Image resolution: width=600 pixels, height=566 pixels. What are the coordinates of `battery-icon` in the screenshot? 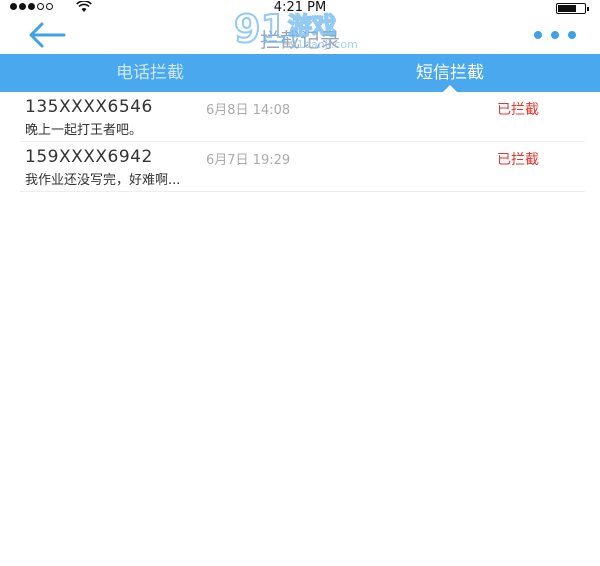 It's located at (572, 8).